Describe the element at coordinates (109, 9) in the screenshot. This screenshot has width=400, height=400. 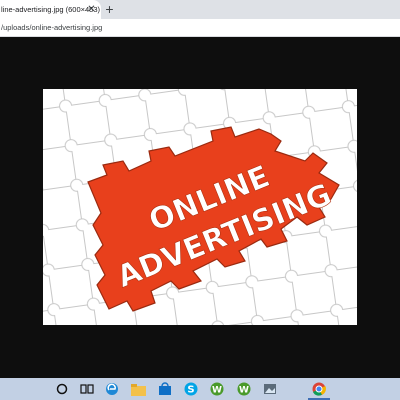
I see `new-tab-button: +` at that location.